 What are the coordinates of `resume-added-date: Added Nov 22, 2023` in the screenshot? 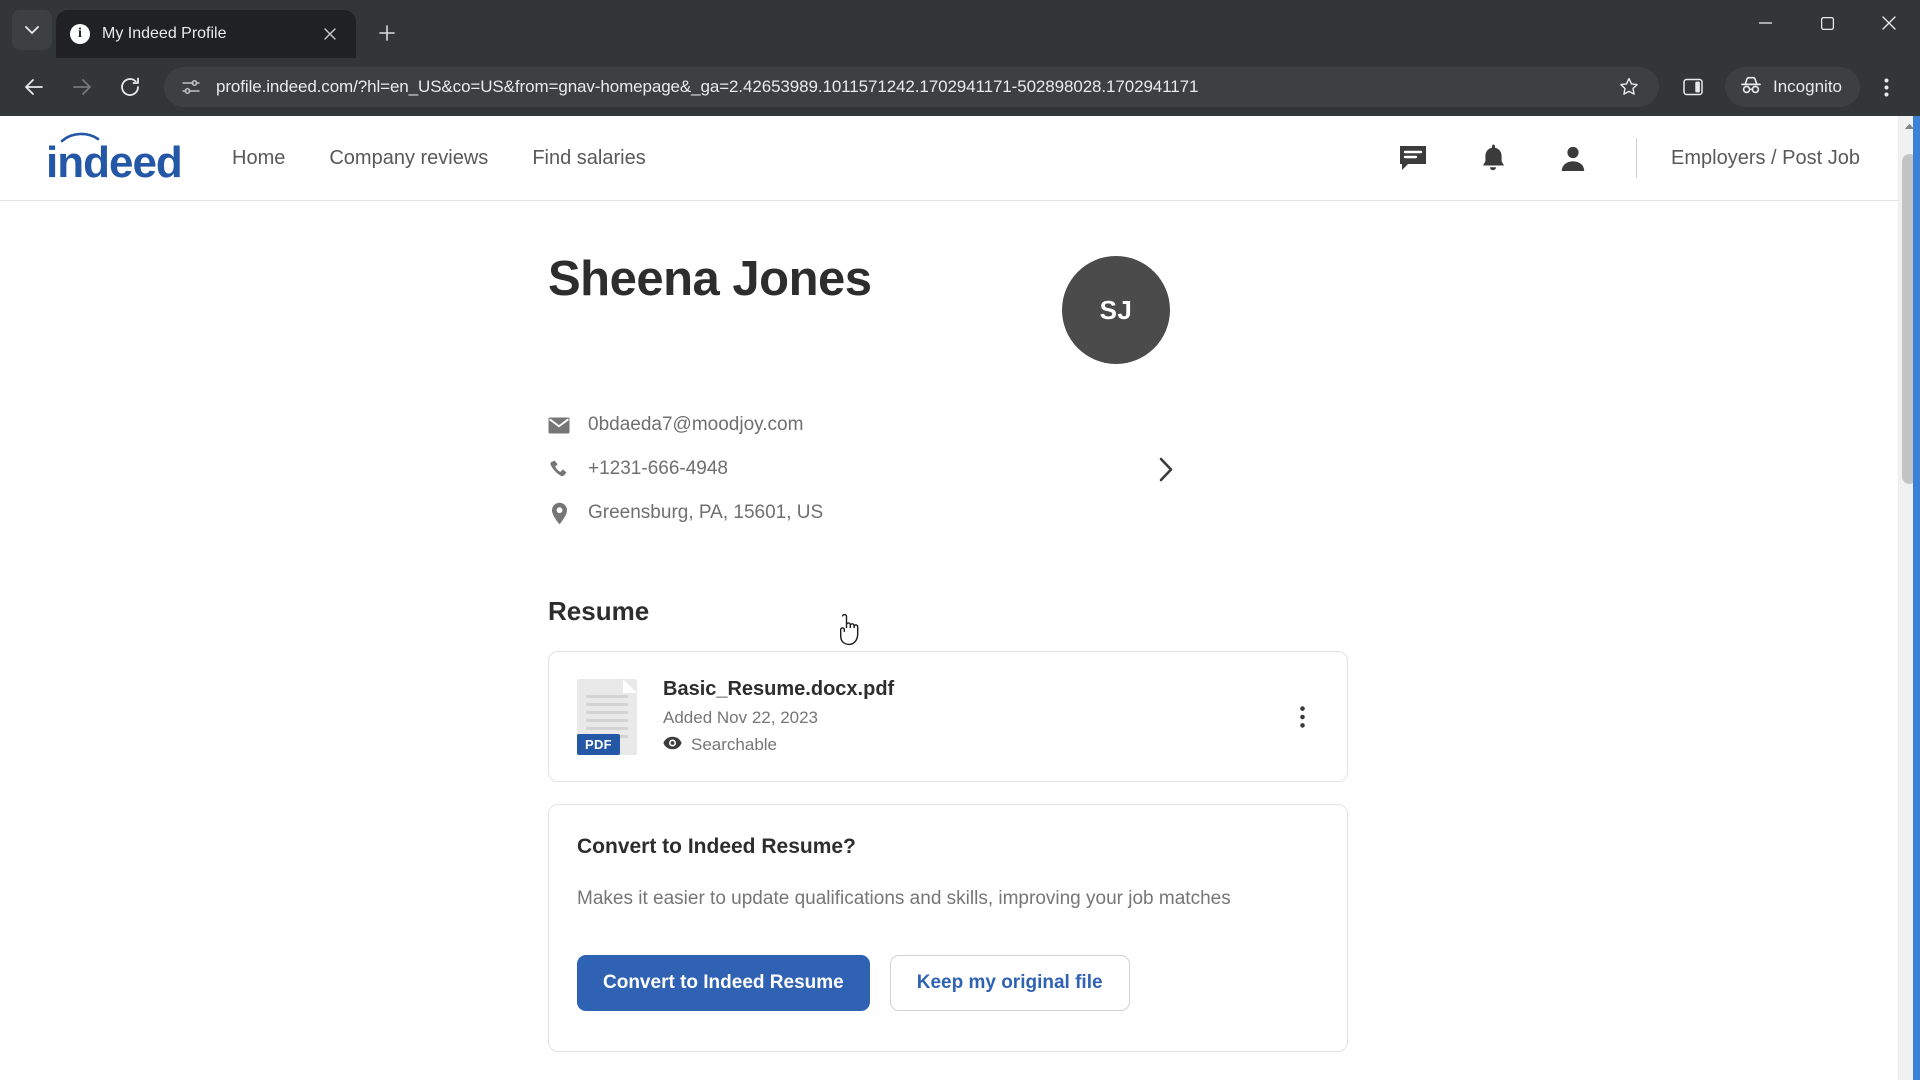 It's located at (741, 717).